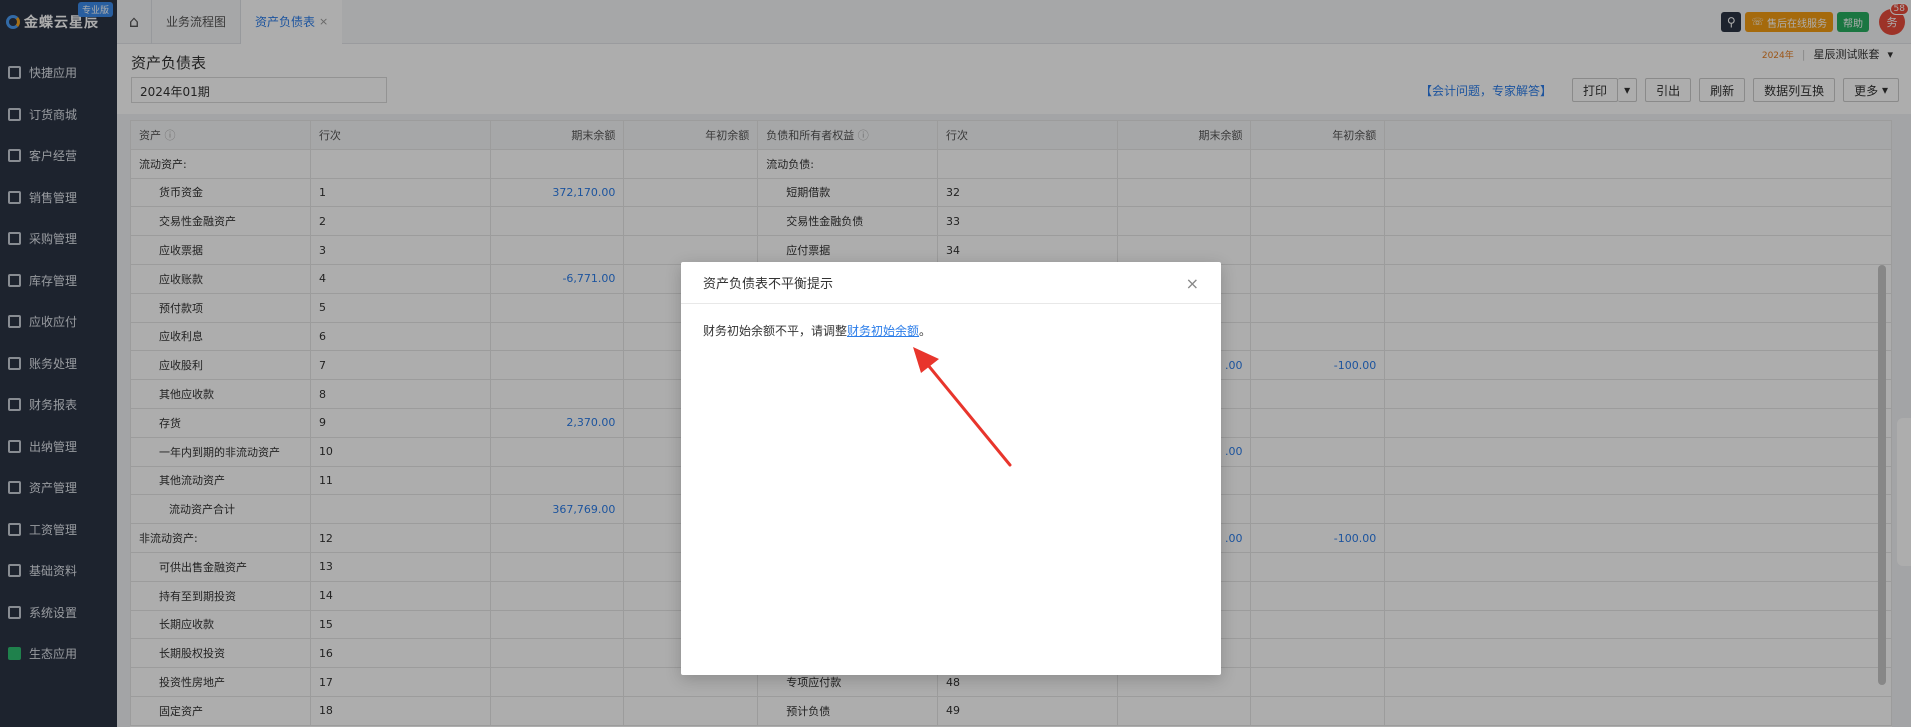 This screenshot has width=1911, height=727. I want to click on initial-balance-link: 财务初始余额, so click(883, 331).